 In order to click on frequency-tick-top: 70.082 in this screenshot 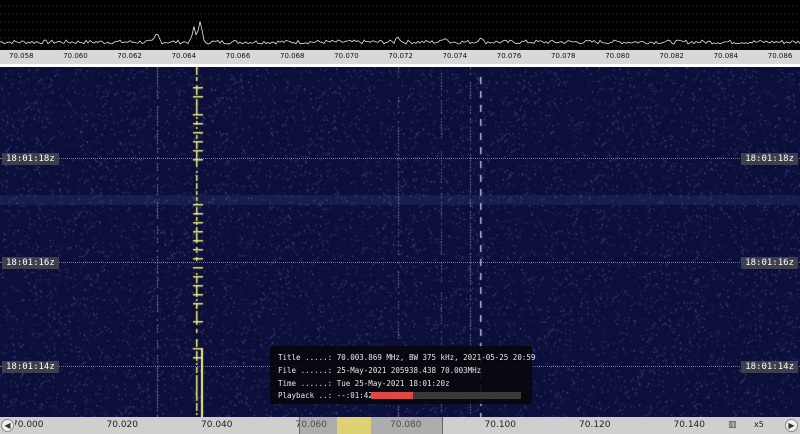, I will do `click(671, 56)`.